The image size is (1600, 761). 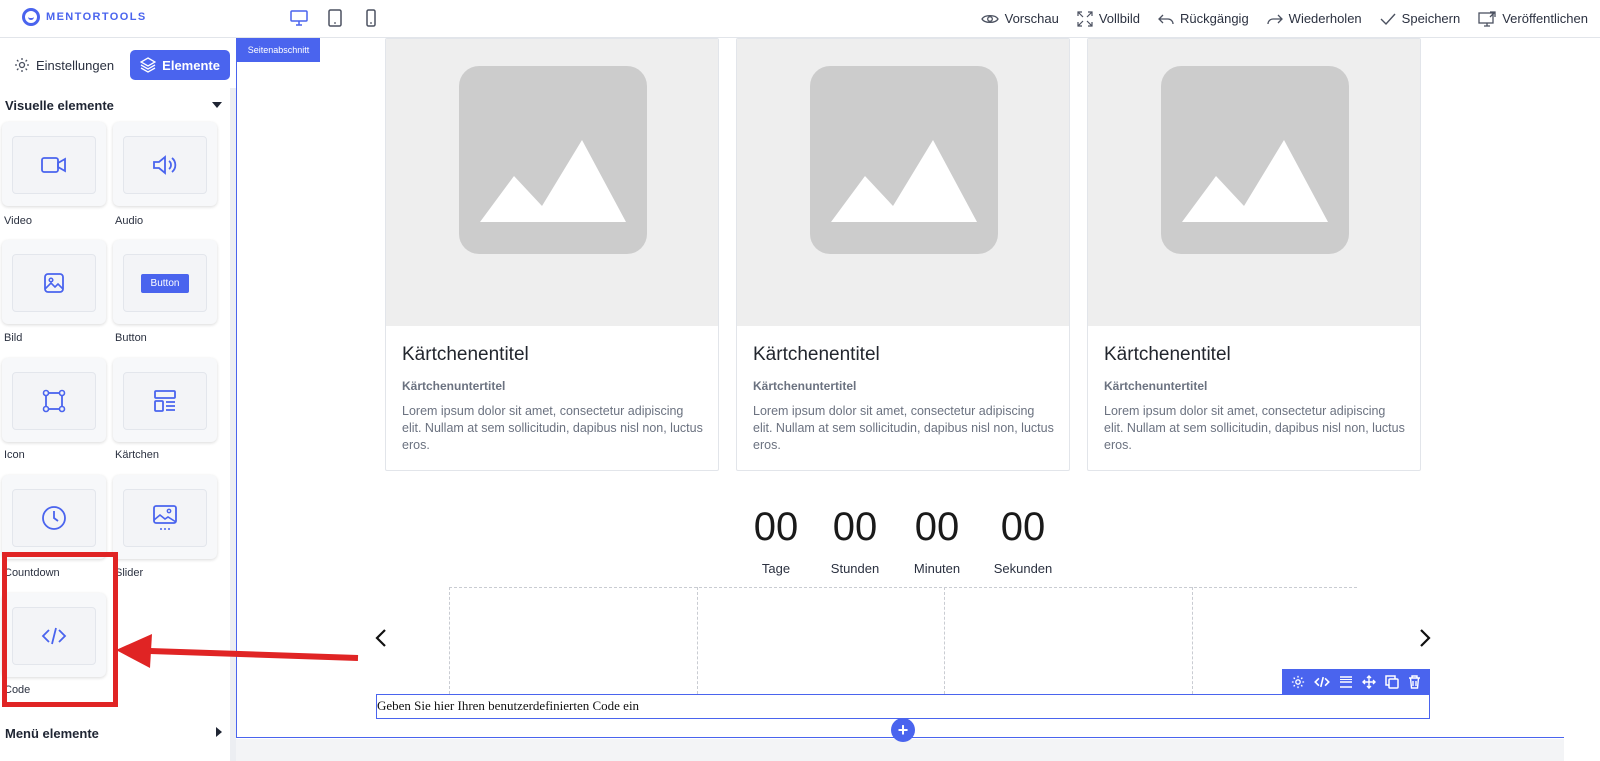 I want to click on slider-image-icon, so click(x=165, y=517).